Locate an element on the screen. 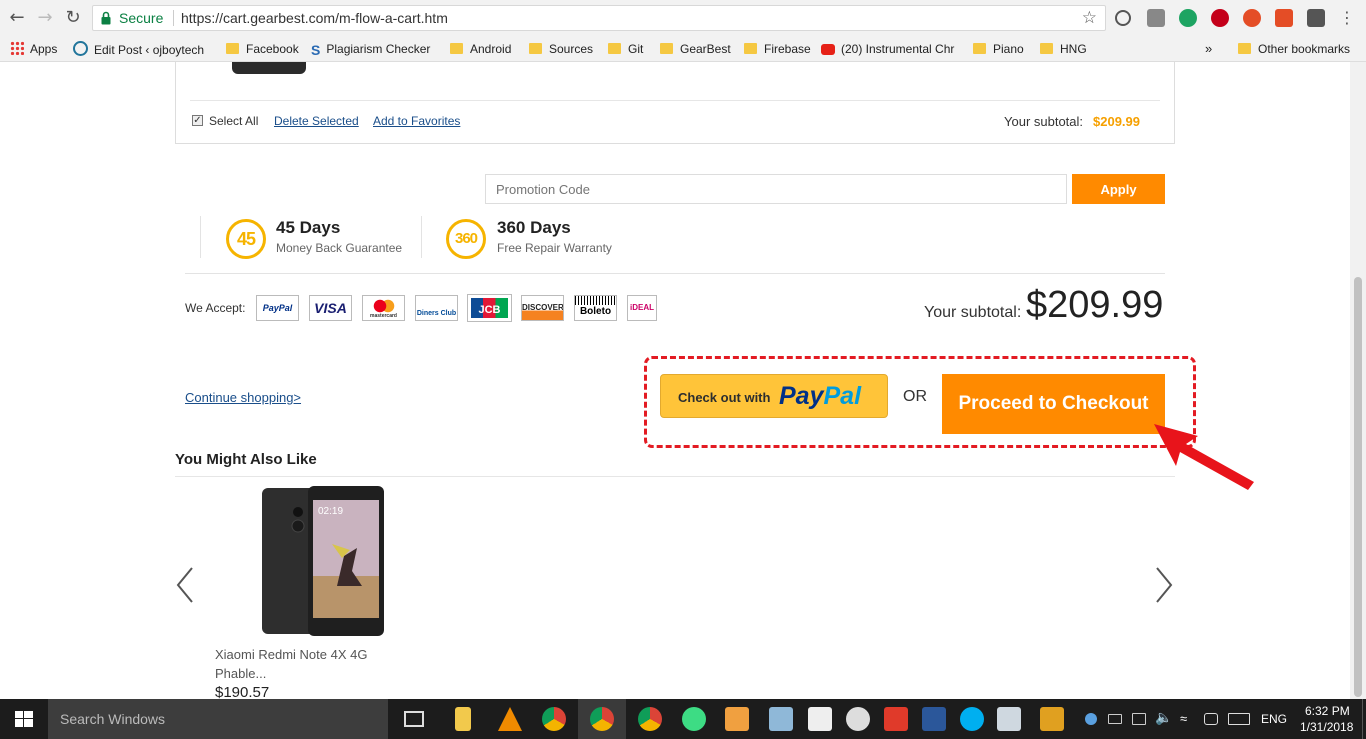 The height and width of the screenshot is (739, 1366). bookmark-git: Git is located at coordinates (625, 49).